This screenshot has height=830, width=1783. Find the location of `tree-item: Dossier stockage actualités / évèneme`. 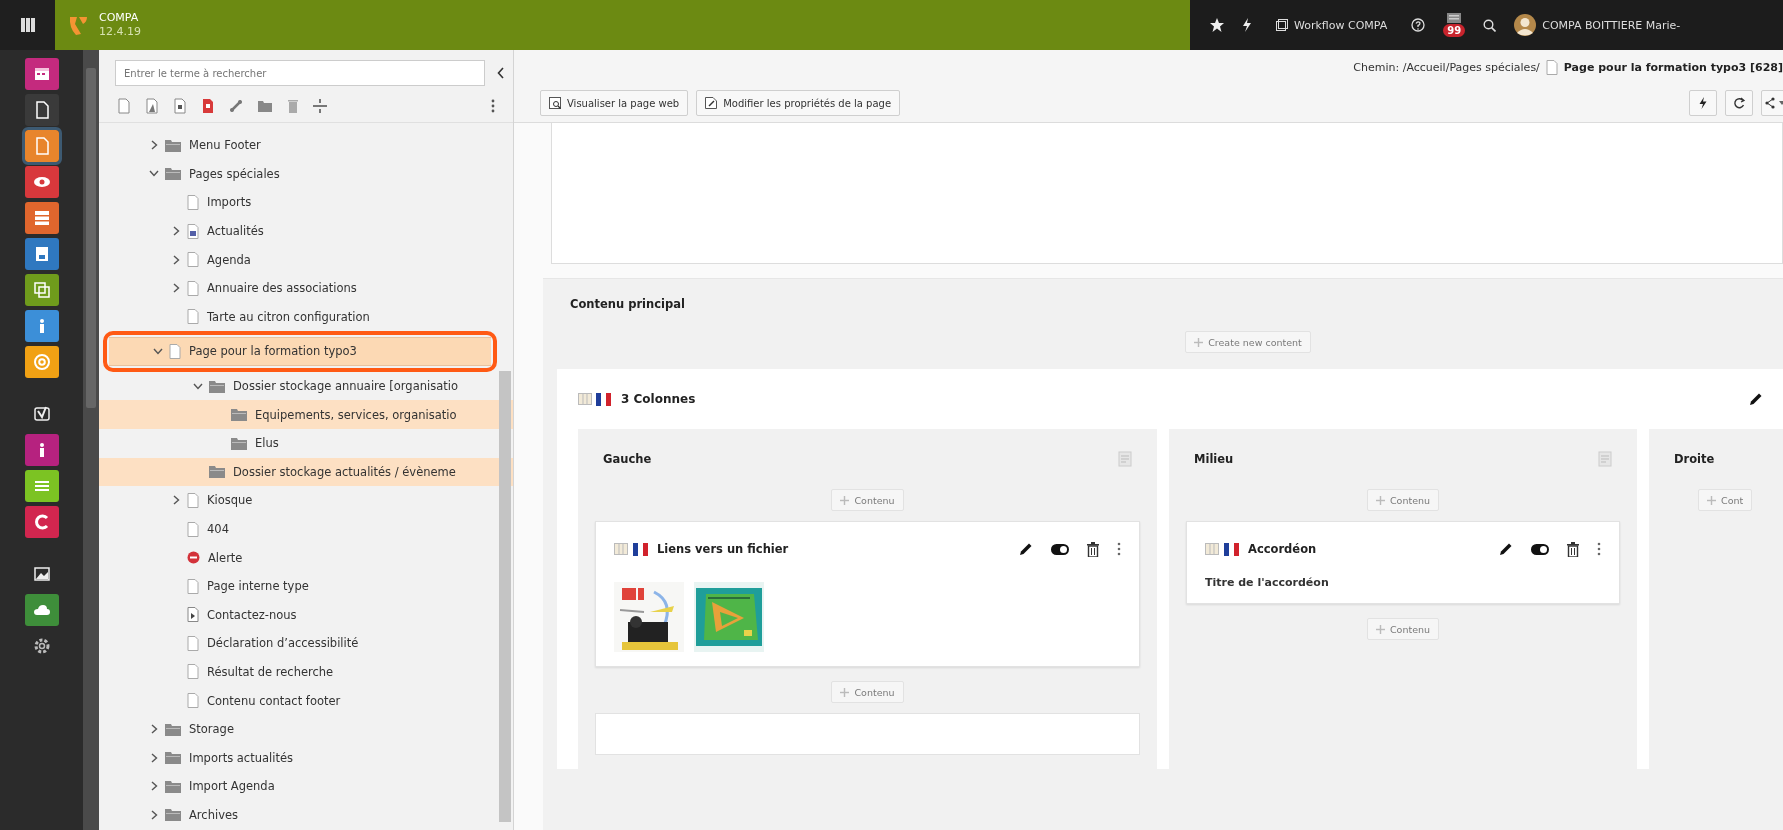

tree-item: Dossier stockage actualités / évèneme is located at coordinates (306, 472).